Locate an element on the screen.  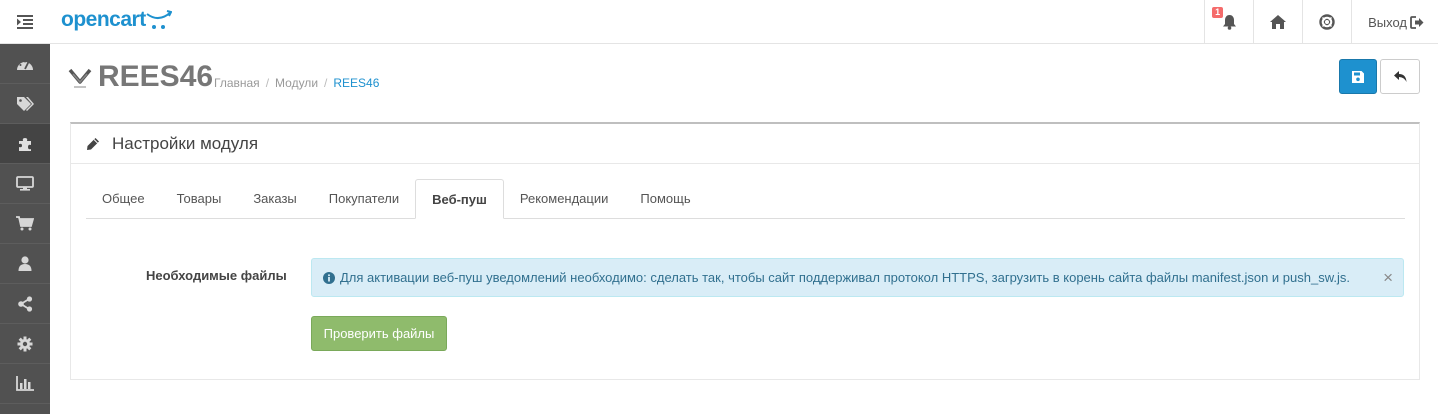
life-ring-icon is located at coordinates (1327, 22).